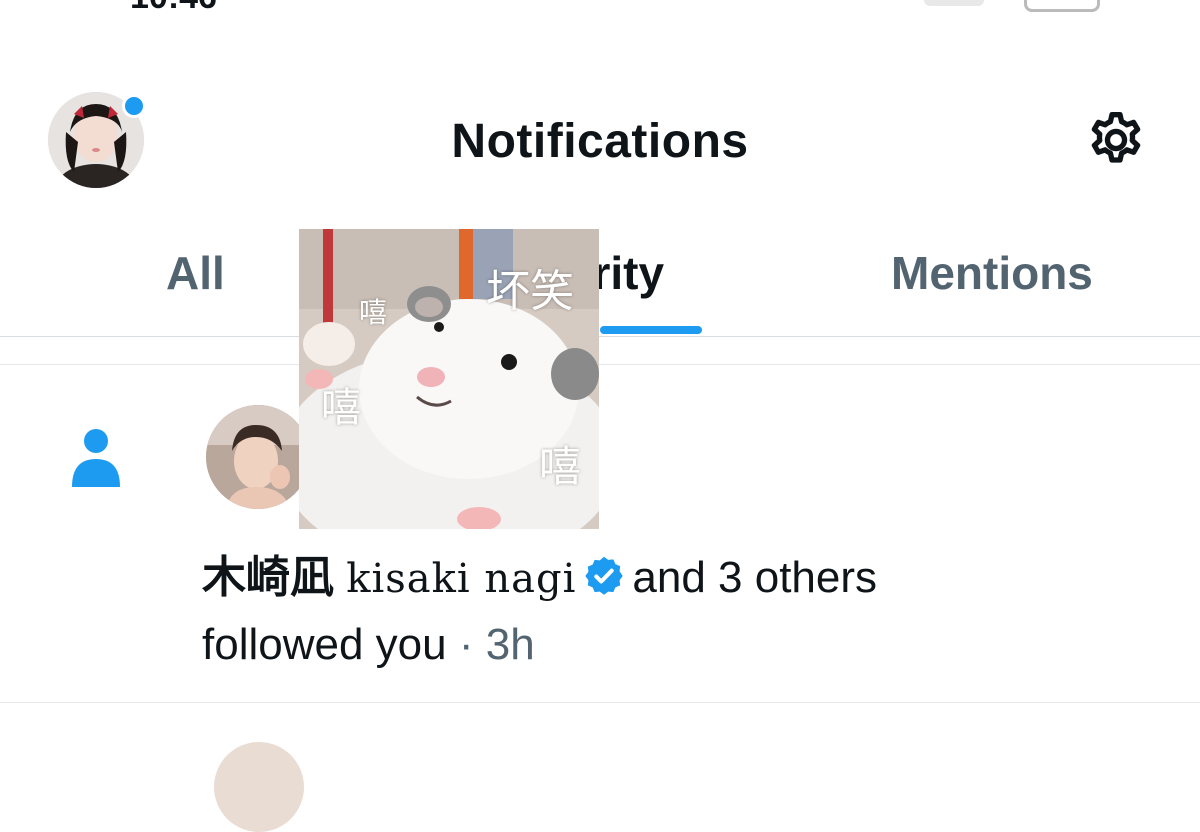  I want to click on header: Notifications, so click(600, 140).